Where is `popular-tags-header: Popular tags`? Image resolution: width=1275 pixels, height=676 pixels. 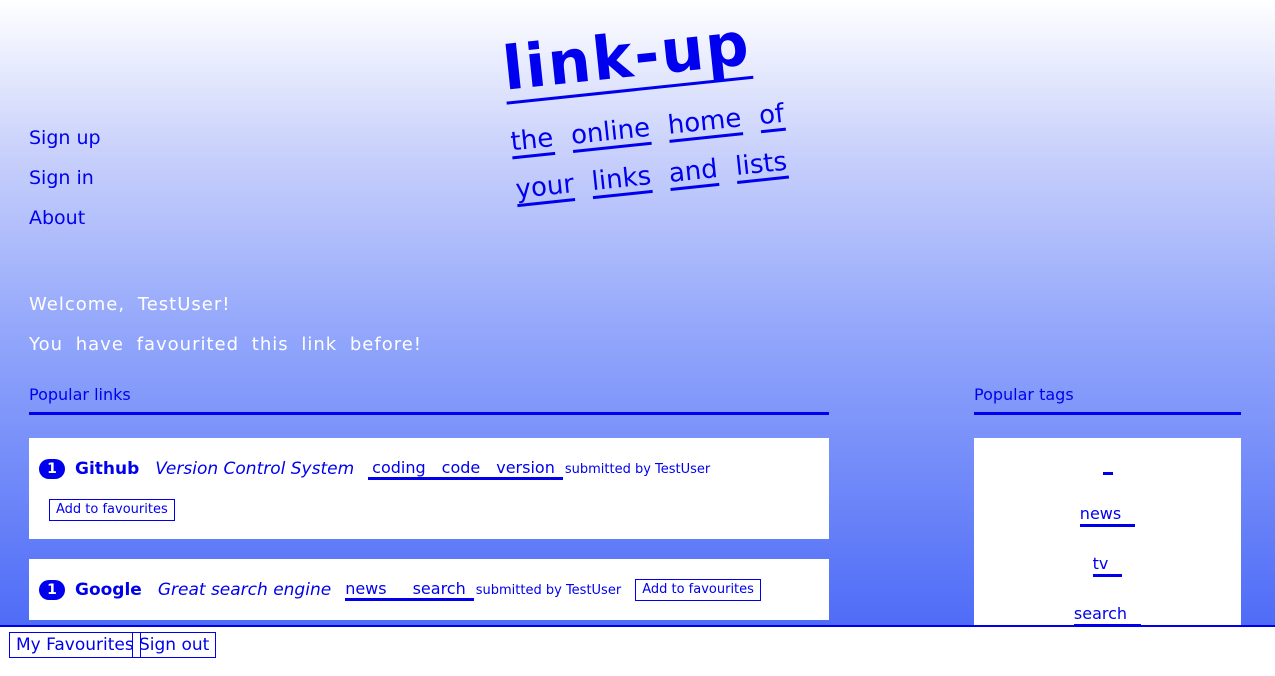 popular-tags-header: Popular tags is located at coordinates (1107, 400).